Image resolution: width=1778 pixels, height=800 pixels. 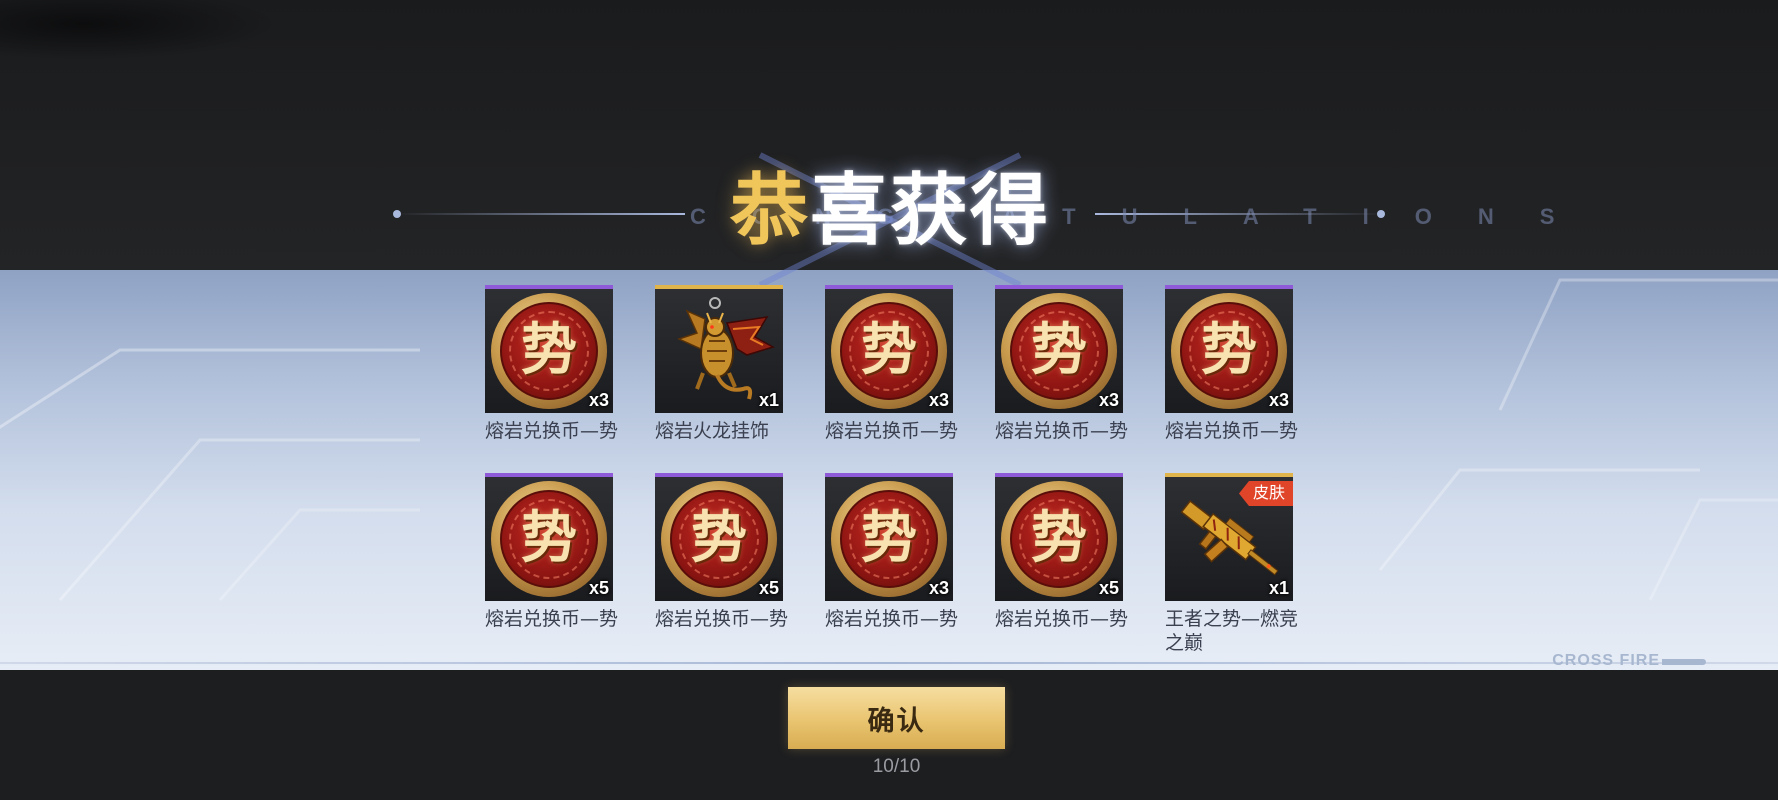 What do you see at coordinates (140, 30) in the screenshot?
I see `top-left-shadow` at bounding box center [140, 30].